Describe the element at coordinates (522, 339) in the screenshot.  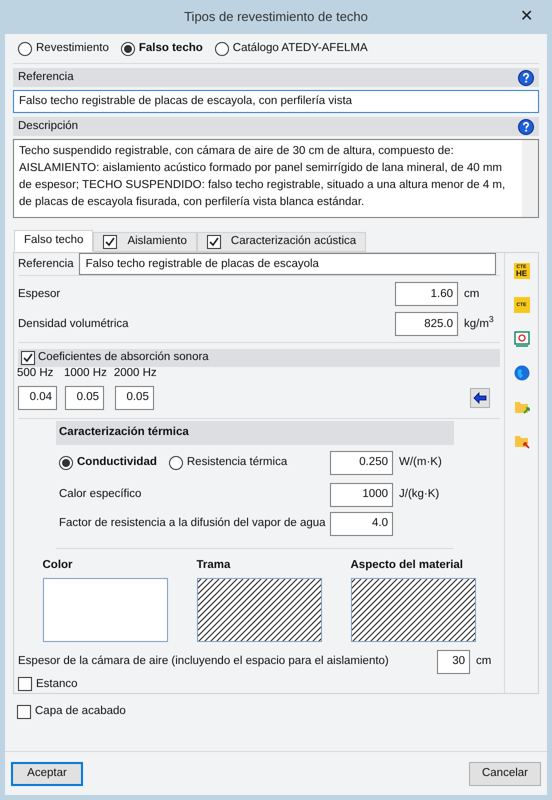
I see `certificate-icon` at that location.